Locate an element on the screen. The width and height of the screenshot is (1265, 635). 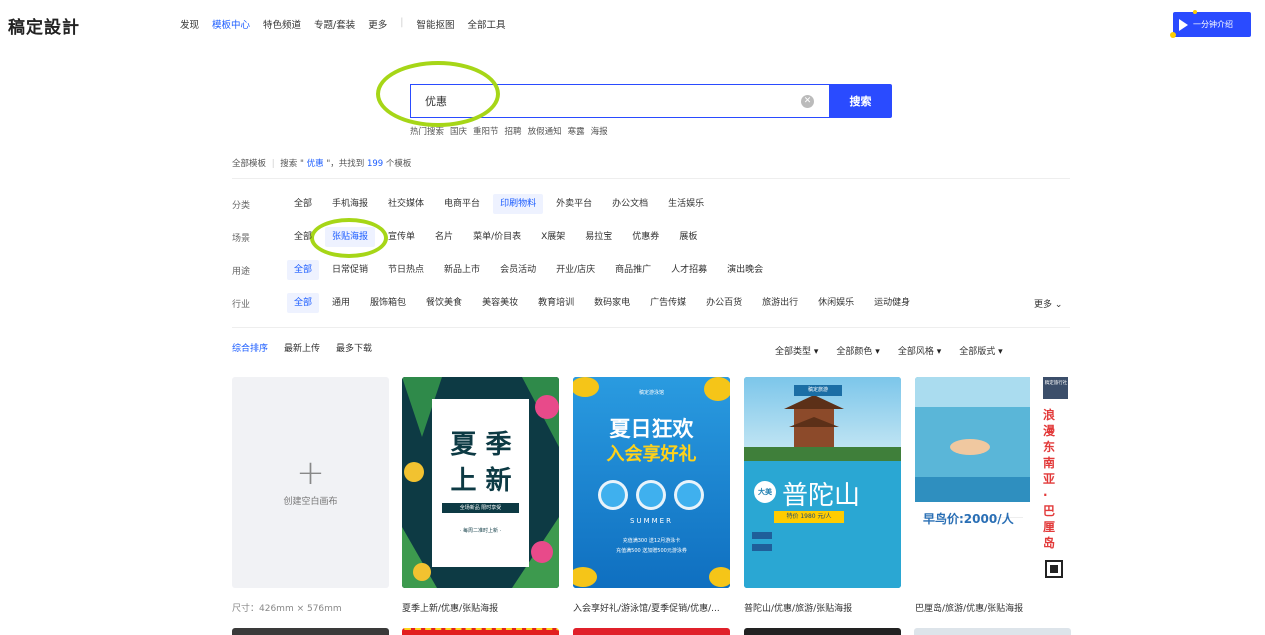
highlight-circle is located at coordinates (438, 94).